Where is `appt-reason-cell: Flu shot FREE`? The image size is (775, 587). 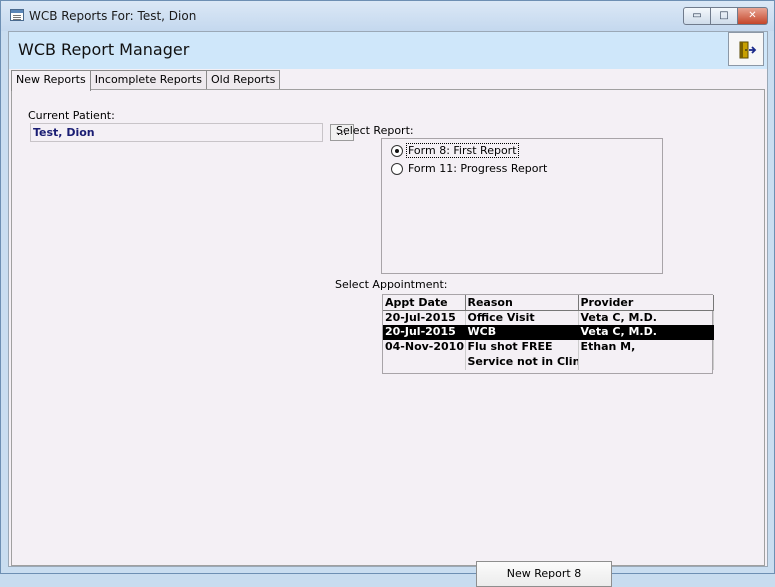
appt-reason-cell: Flu shot FREE is located at coordinates (522, 347).